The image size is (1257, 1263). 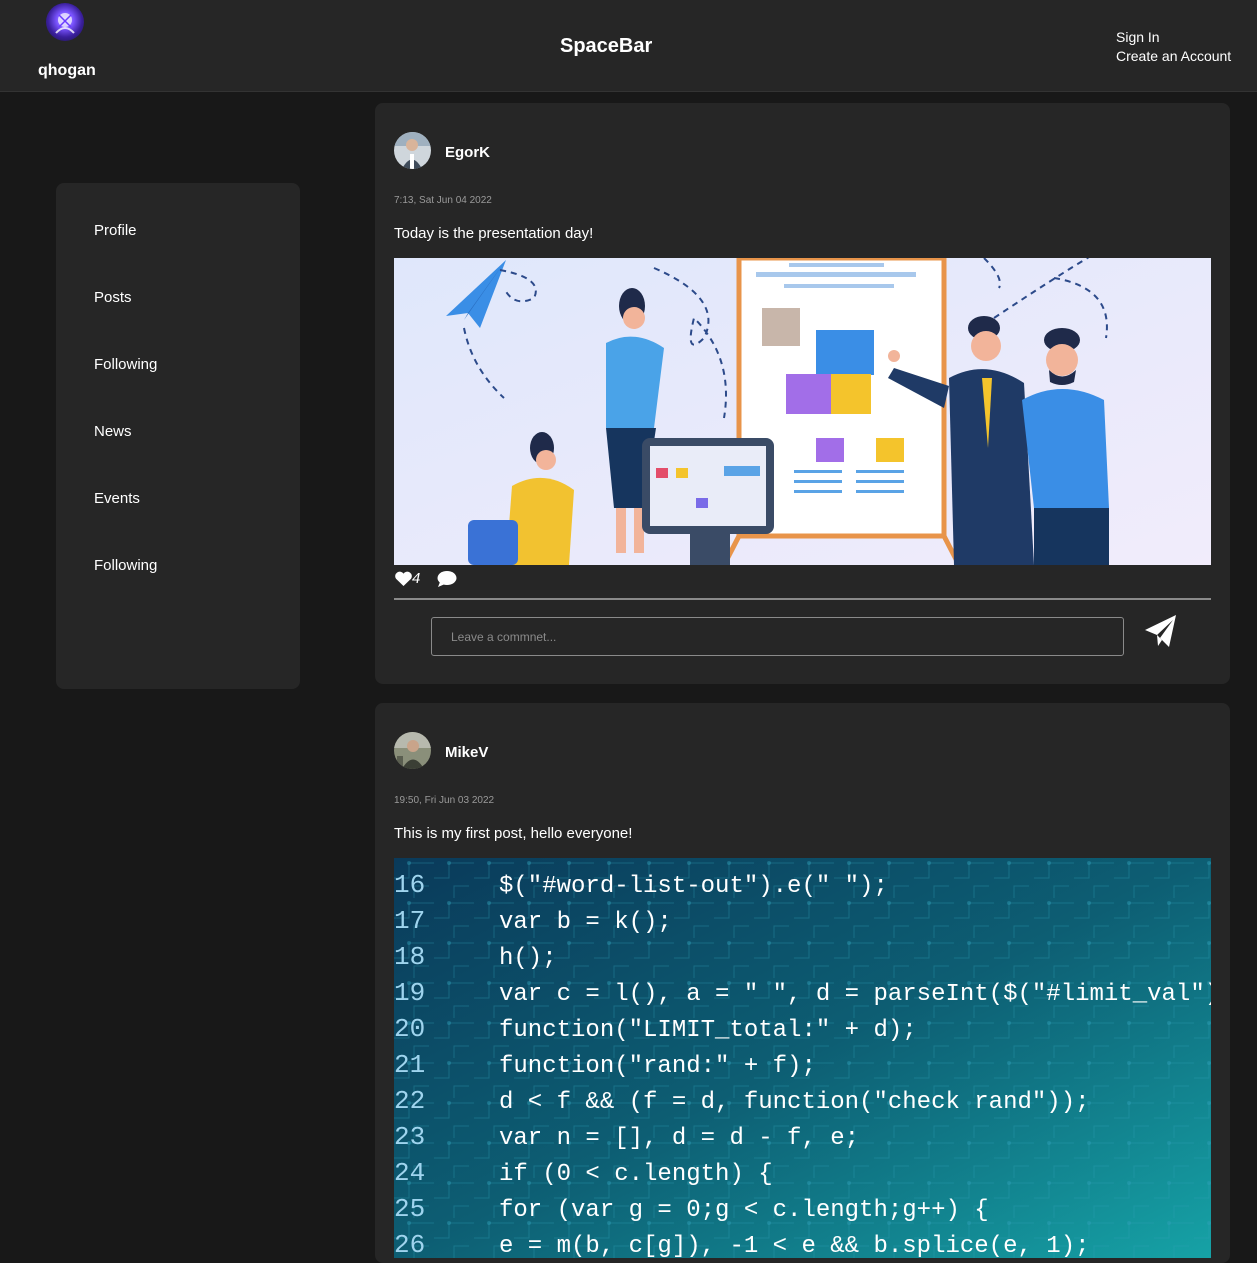 What do you see at coordinates (585, 922) in the screenshot?
I see `code-line-text: var b = k();` at bounding box center [585, 922].